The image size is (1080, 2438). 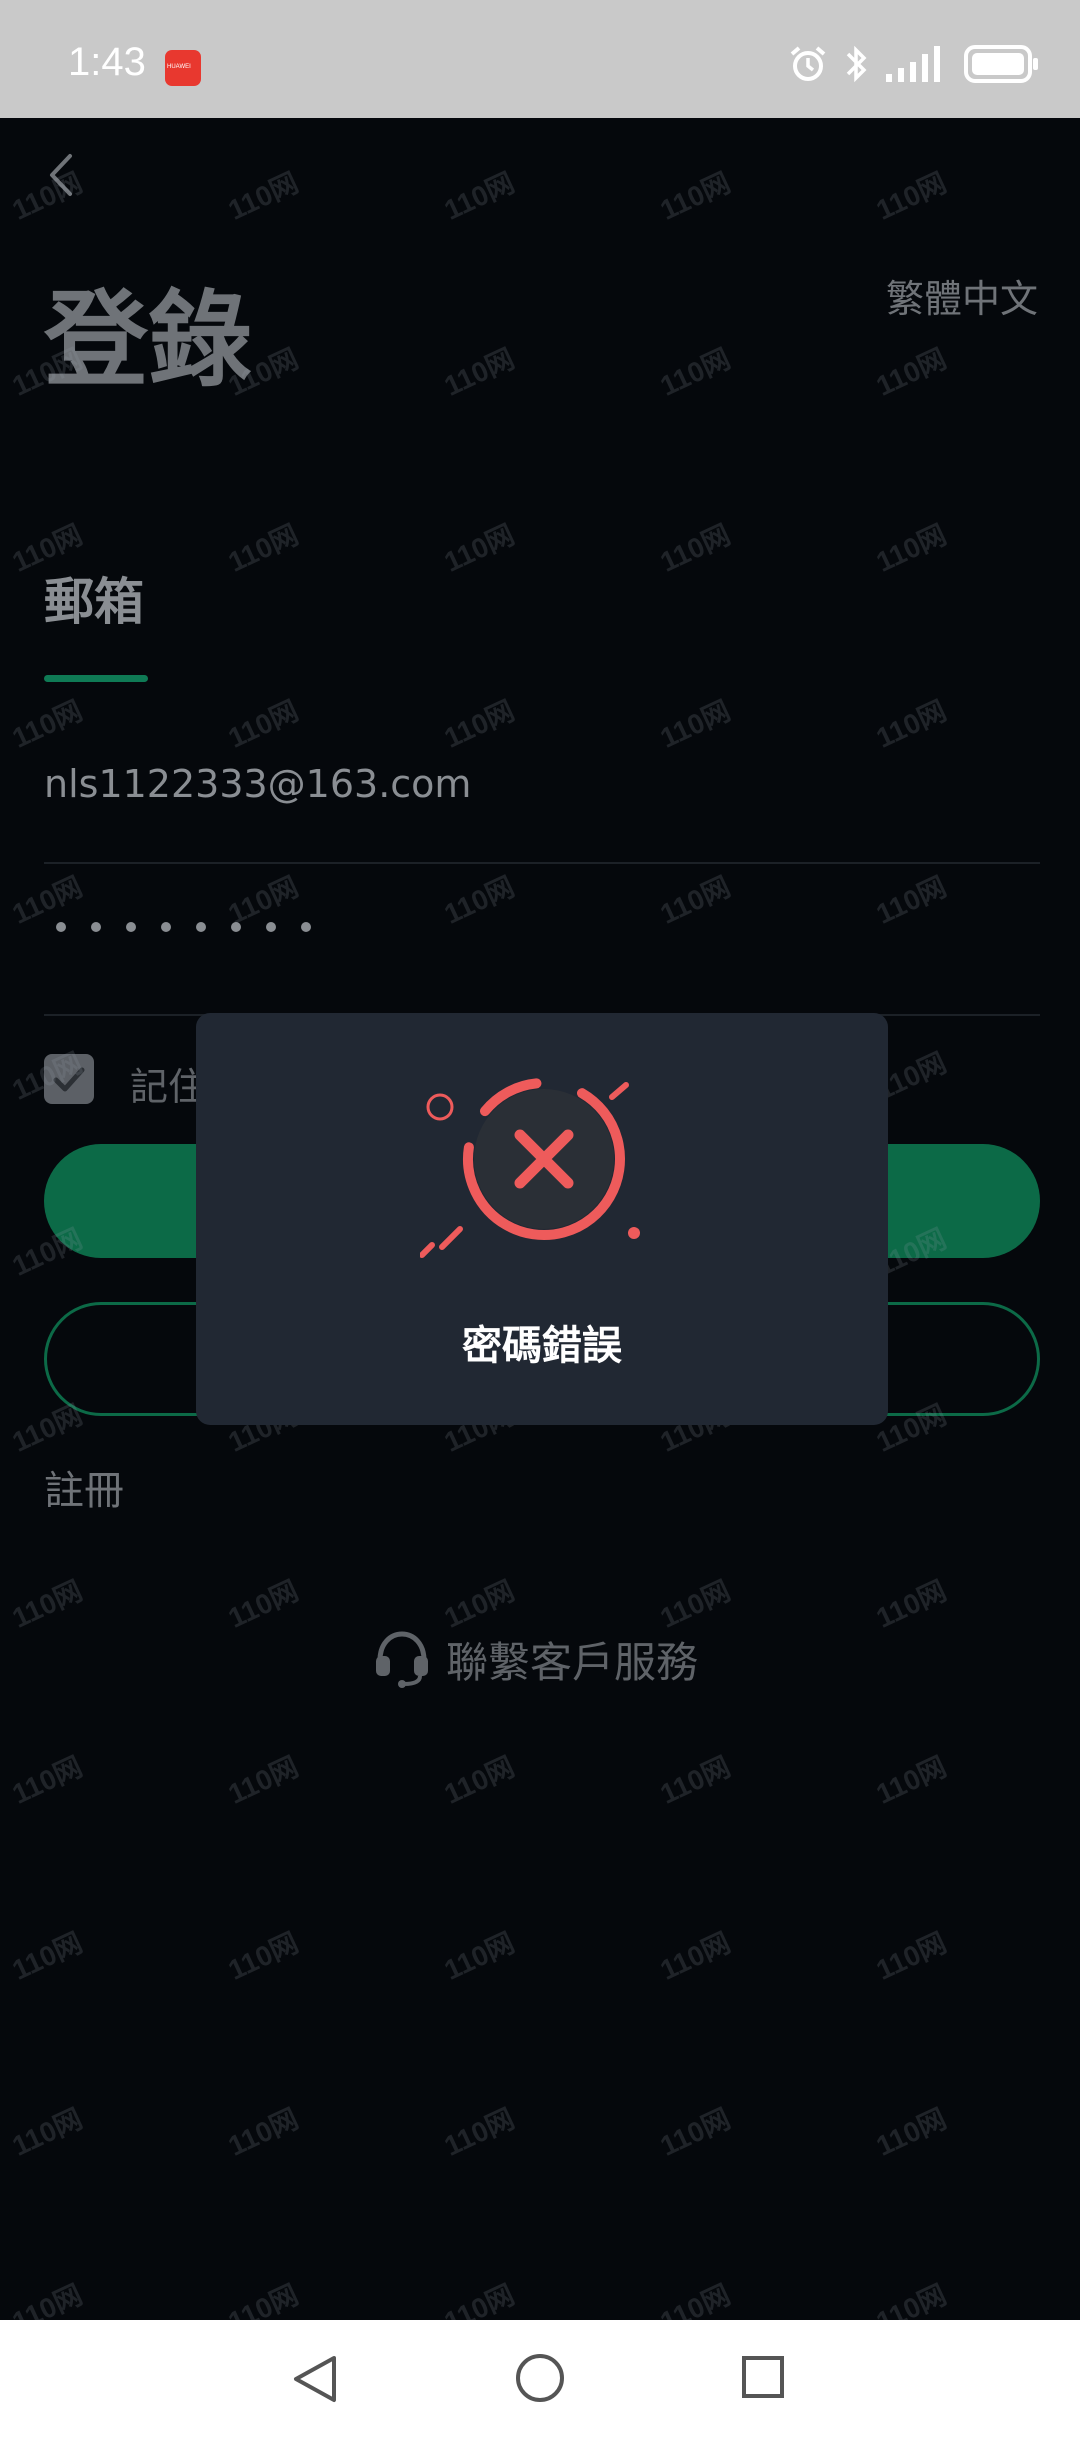 I want to click on error-dialog: 密碼錯誤, so click(x=542, y=1219).